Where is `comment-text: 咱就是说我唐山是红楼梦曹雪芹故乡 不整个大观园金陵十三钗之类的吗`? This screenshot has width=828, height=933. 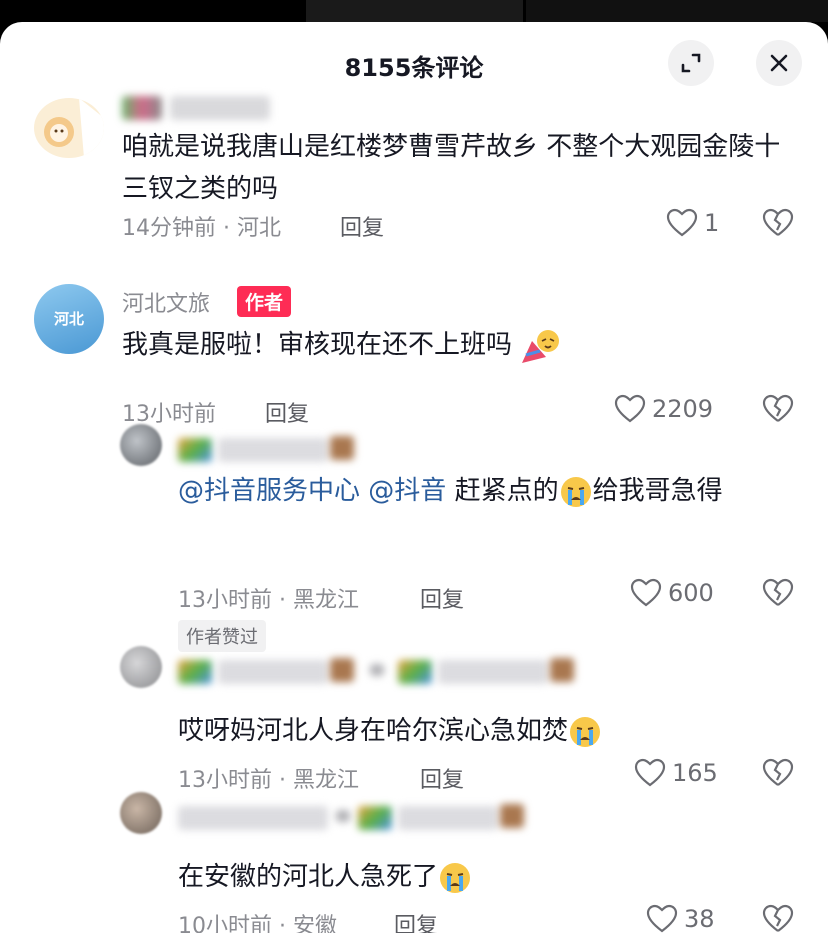 comment-text: 咱就是说我唐山是红楼梦曹雪芹故乡 不整个大观园金陵十三钗之类的吗 is located at coordinates (451, 168).